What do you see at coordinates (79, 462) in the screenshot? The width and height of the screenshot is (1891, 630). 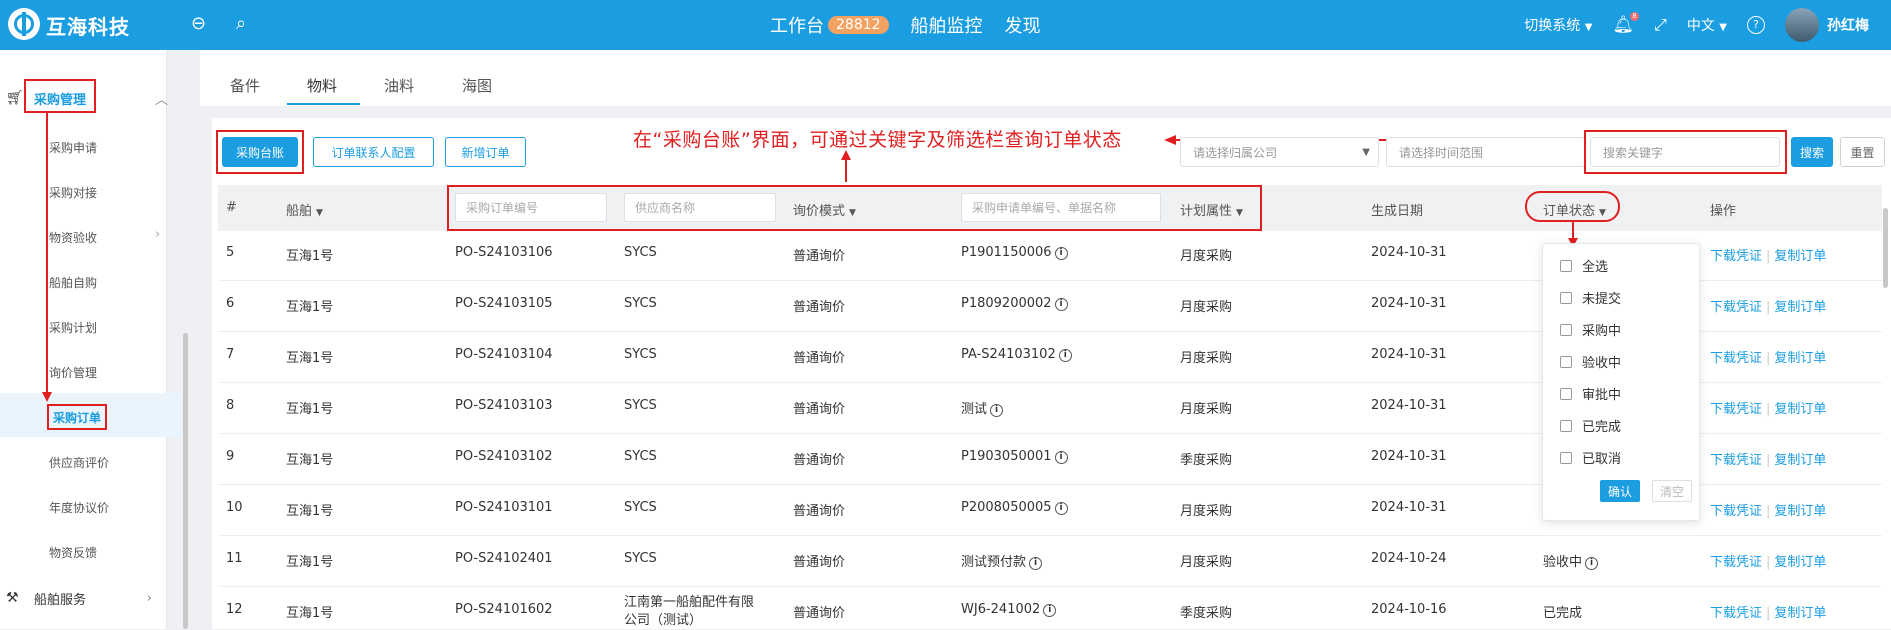 I see `sidebar-item-supplier-evaluation: 供应商评价` at bounding box center [79, 462].